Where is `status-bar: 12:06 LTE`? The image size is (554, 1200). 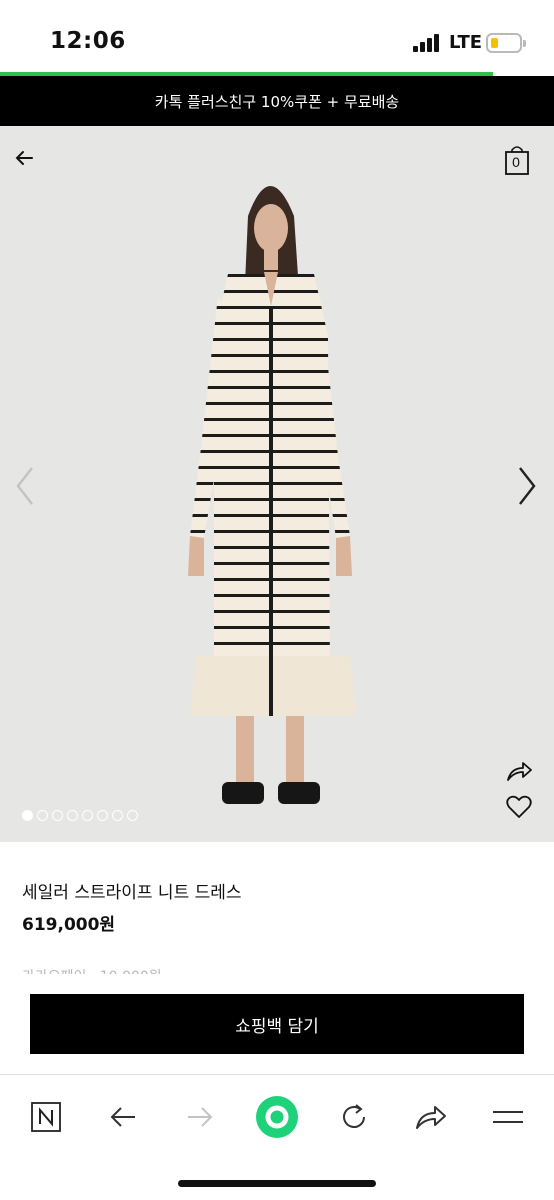
status-bar: 12:06 LTE is located at coordinates (277, 37).